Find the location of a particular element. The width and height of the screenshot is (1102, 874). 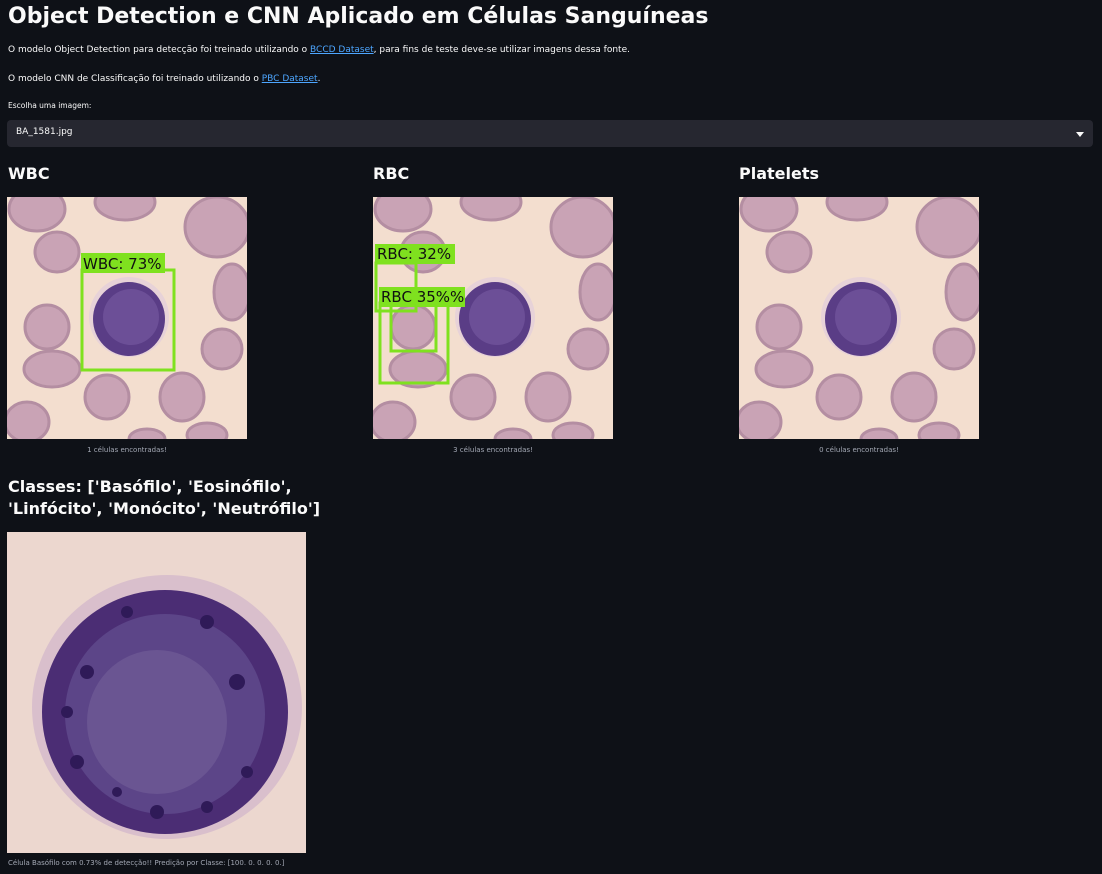

rbc-box-label-2: RBC 35%% is located at coordinates (422, 297).